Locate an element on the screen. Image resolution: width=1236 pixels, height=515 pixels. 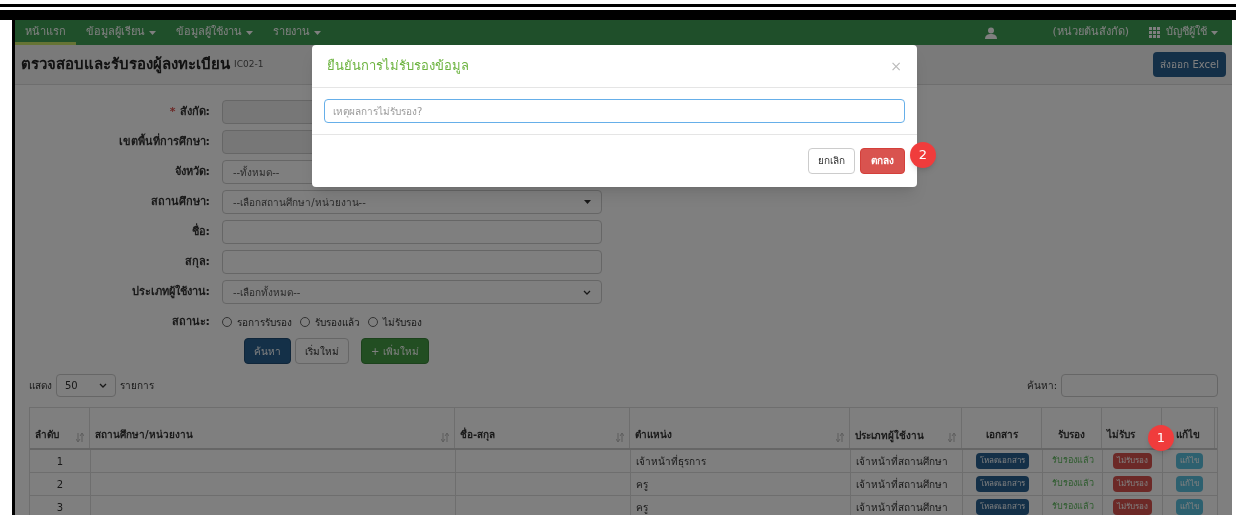
table-cell: เจ้าหน้าที่ธุรการ is located at coordinates (671, 461).